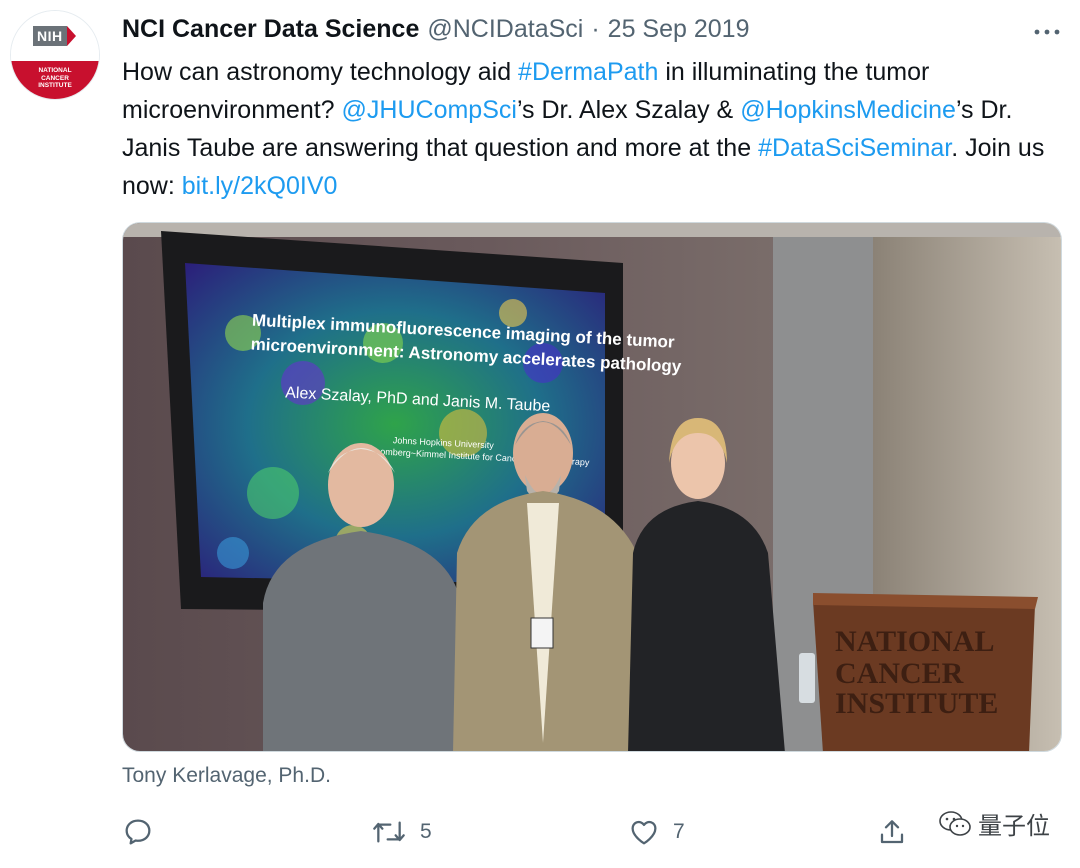 This screenshot has height=868, width=1080. I want to click on nih-logo-badge: NIH, so click(54, 36).